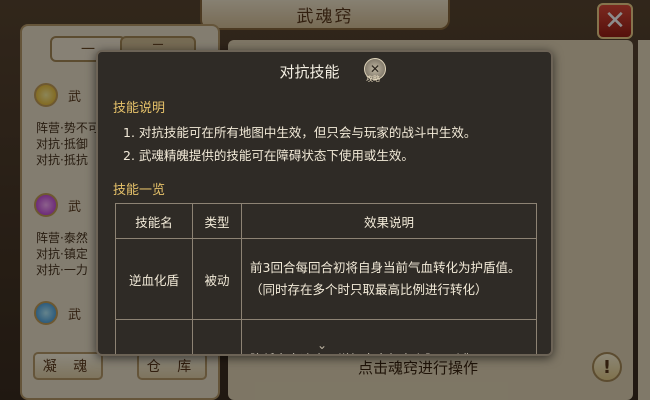 Image resolution: width=650 pixels, height=400 pixels. Describe the element at coordinates (300, 132) in the screenshot. I see `note-line: 1. 对抗技能可在所有地图中生效，但只会与玩家的战斗中生效。` at that location.